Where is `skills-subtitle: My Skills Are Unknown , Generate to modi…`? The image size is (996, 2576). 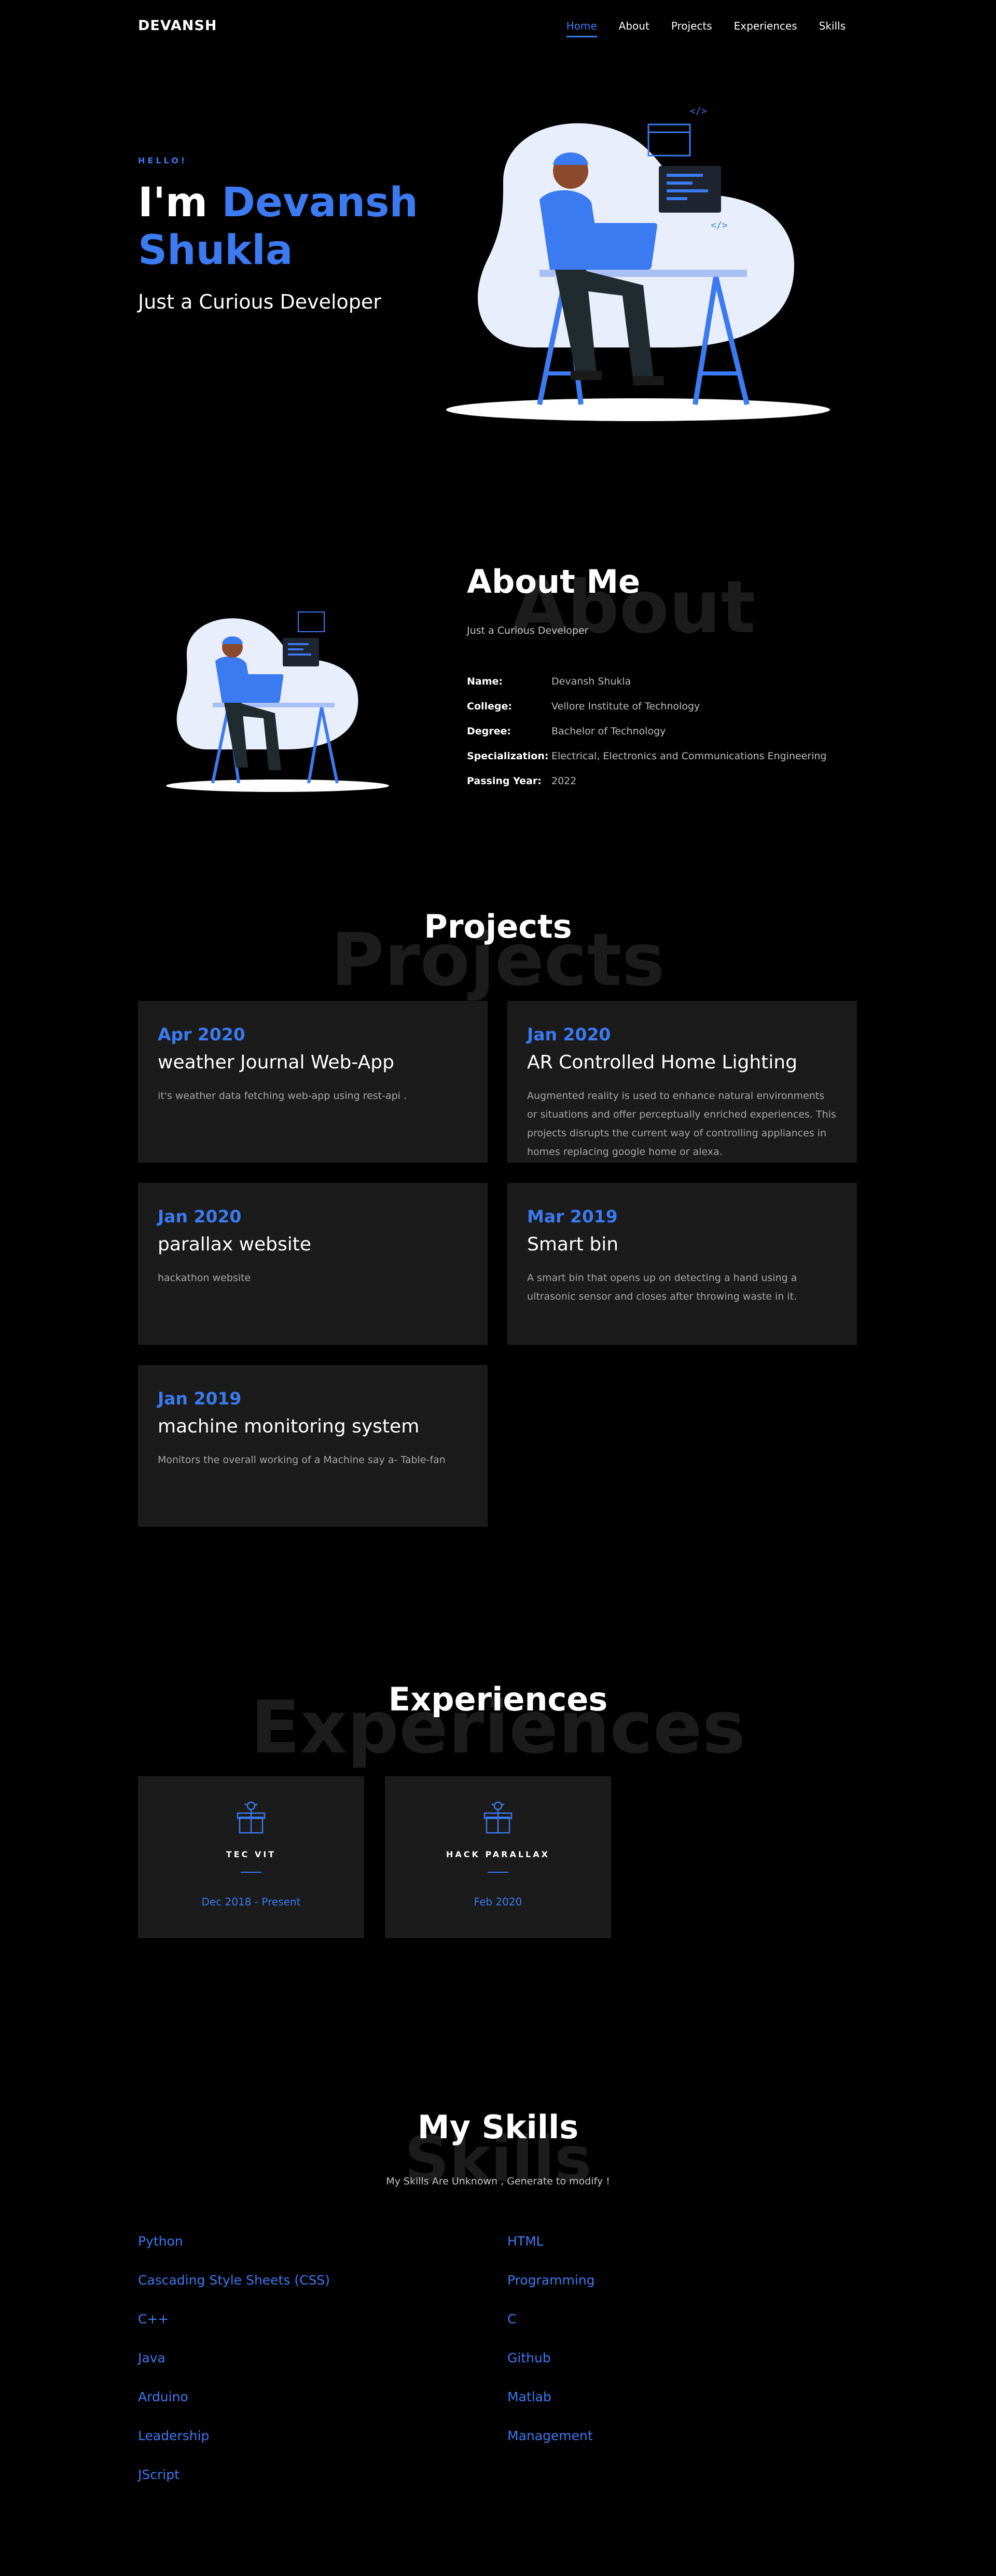 skills-subtitle: My Skills Are Unknown , Generate to modi… is located at coordinates (498, 2181).